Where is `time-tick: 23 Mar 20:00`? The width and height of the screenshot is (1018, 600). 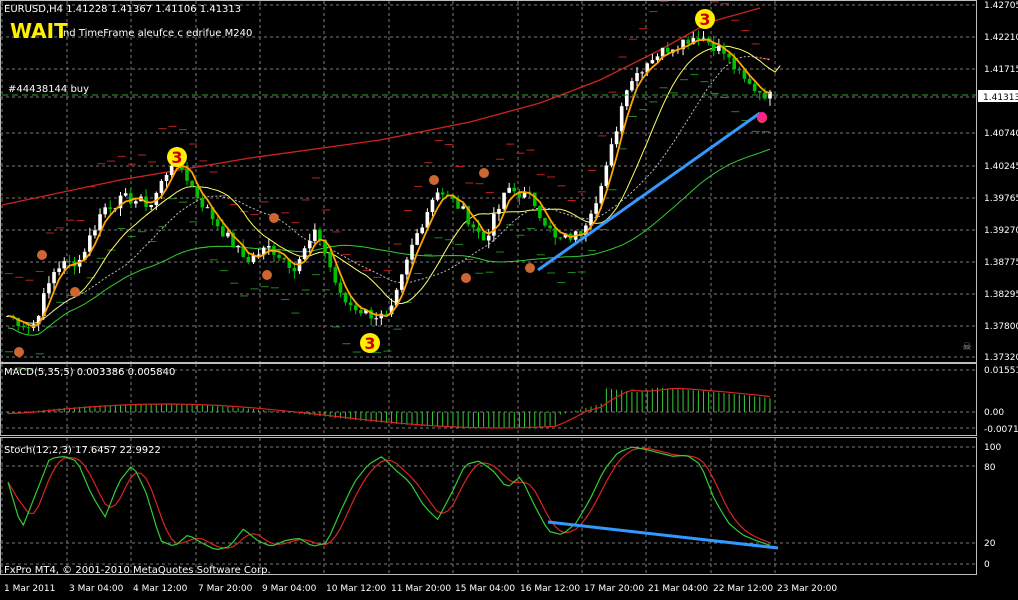 time-tick: 23 Mar 20:00 is located at coordinates (807, 589).